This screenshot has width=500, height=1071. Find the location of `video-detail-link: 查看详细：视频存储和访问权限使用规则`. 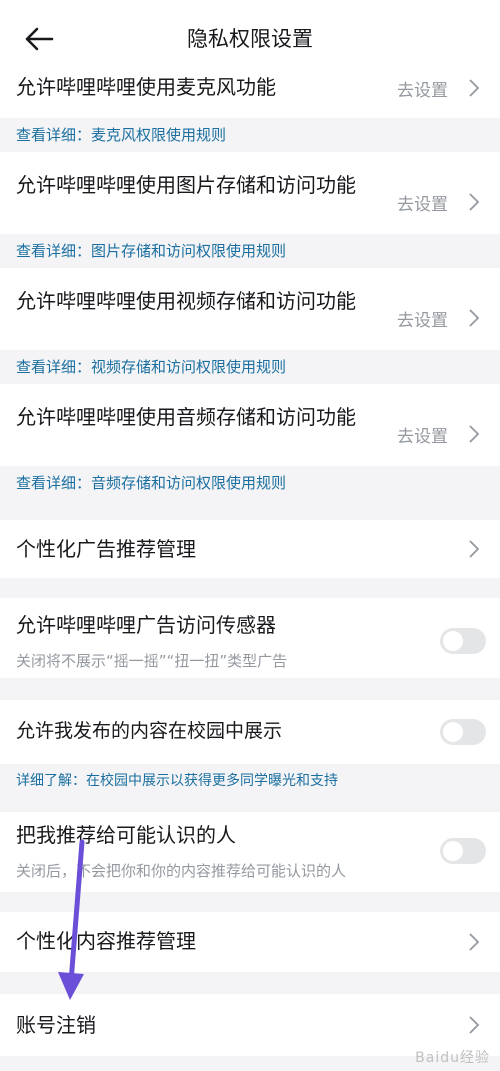

video-detail-link: 查看详细：视频存储和访问权限使用规则 is located at coordinates (250, 367).